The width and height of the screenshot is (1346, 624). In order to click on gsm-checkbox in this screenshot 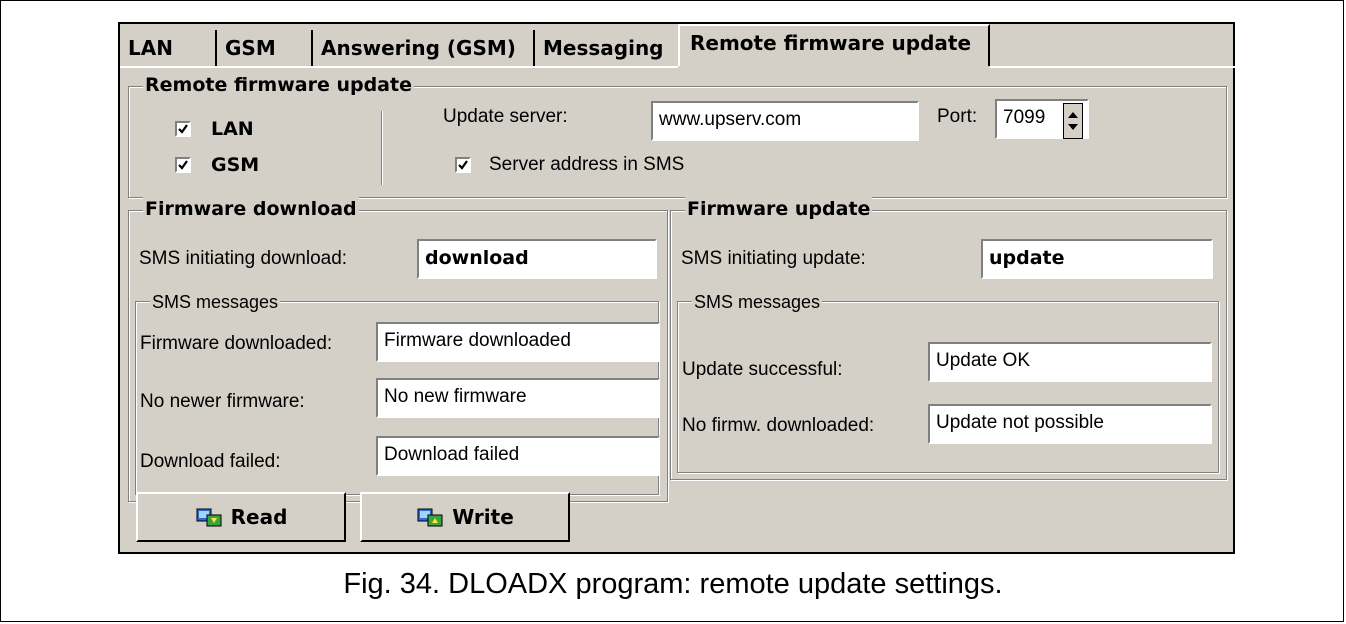, I will do `click(183, 165)`.